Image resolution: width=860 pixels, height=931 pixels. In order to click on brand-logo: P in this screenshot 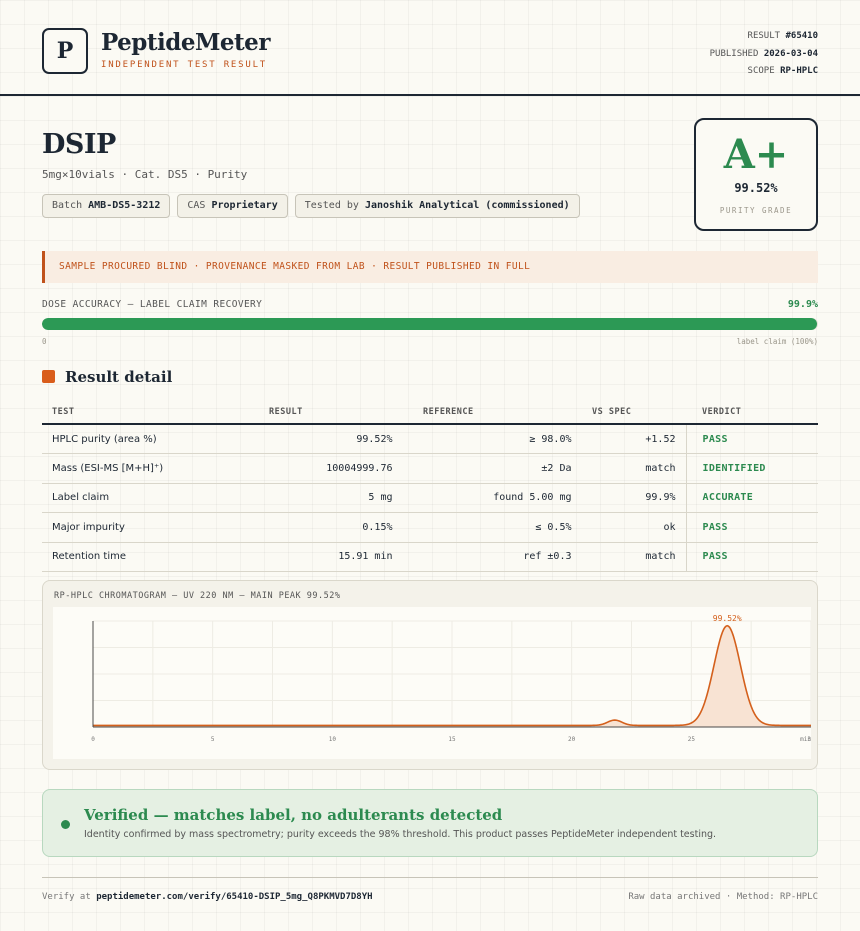, I will do `click(65, 51)`.